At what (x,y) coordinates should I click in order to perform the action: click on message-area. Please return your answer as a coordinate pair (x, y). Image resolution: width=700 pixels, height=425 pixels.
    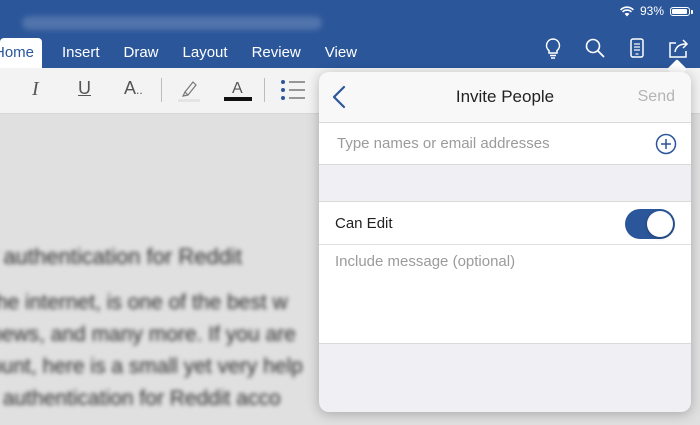
    Looking at the image, I should click on (505, 294).